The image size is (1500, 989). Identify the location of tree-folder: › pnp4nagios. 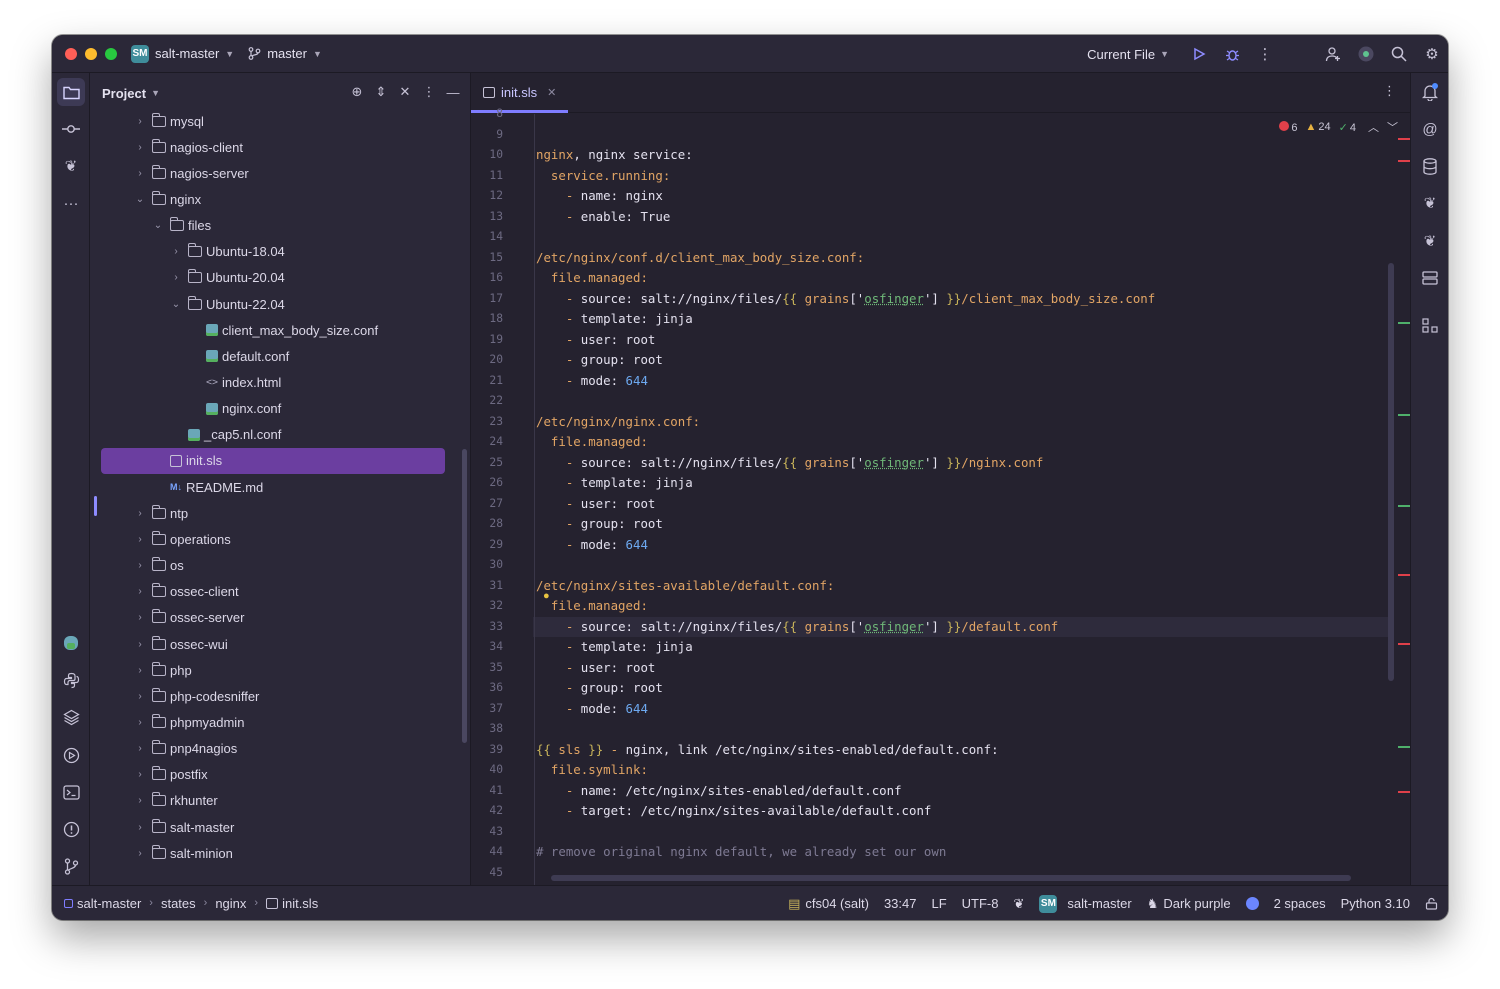
(280, 749).